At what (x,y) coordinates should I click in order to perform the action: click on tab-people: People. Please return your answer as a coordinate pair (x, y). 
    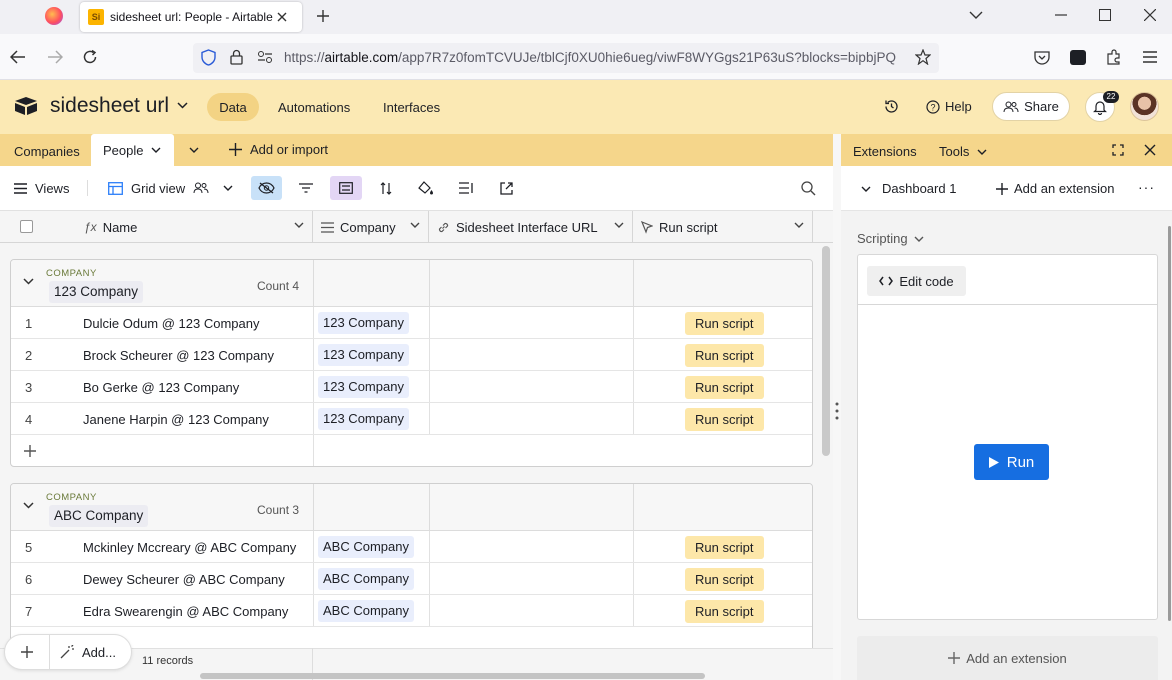
    Looking at the image, I should click on (132, 150).